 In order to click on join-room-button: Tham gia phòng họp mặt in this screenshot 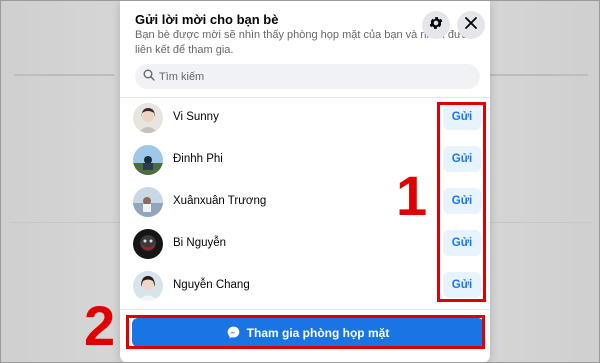, I will do `click(308, 332)`.